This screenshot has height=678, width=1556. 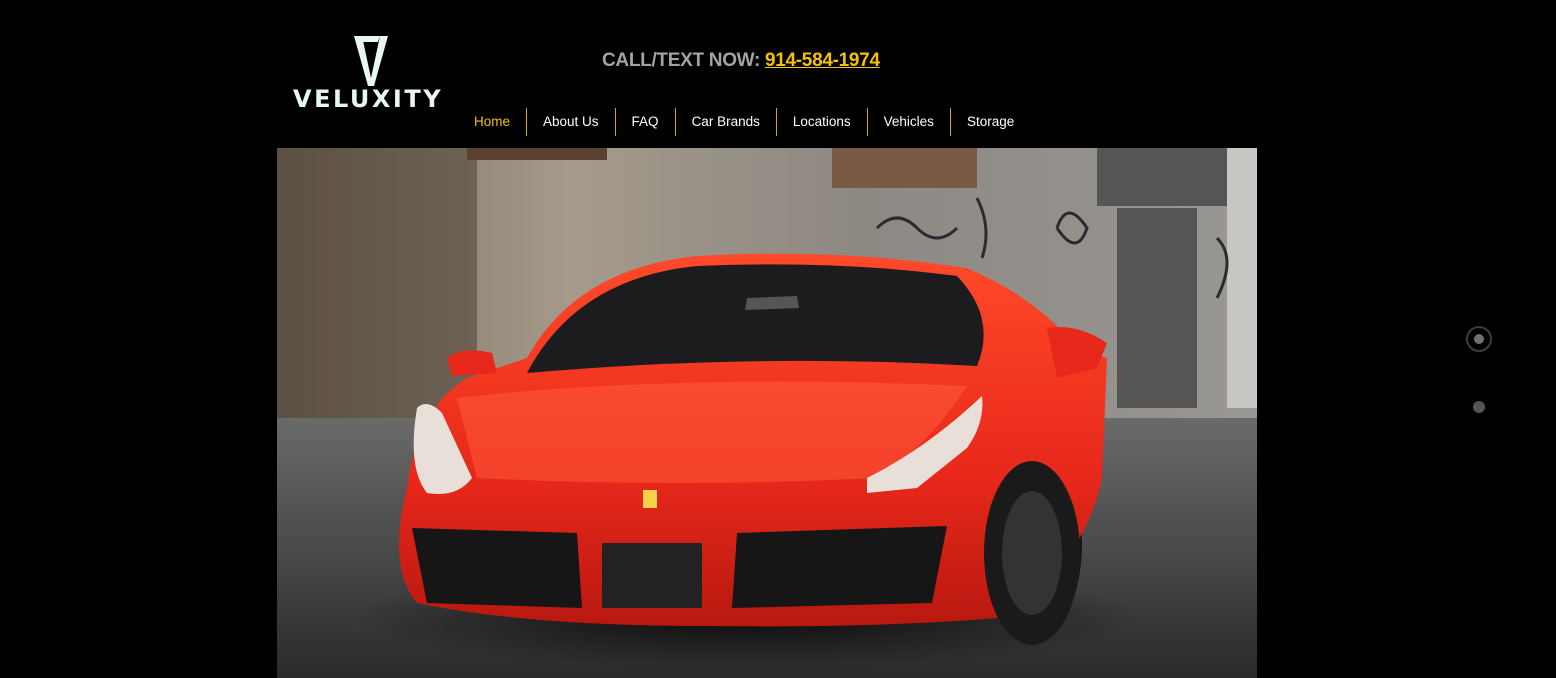 I want to click on nav-item-home: Home, so click(x=492, y=122).